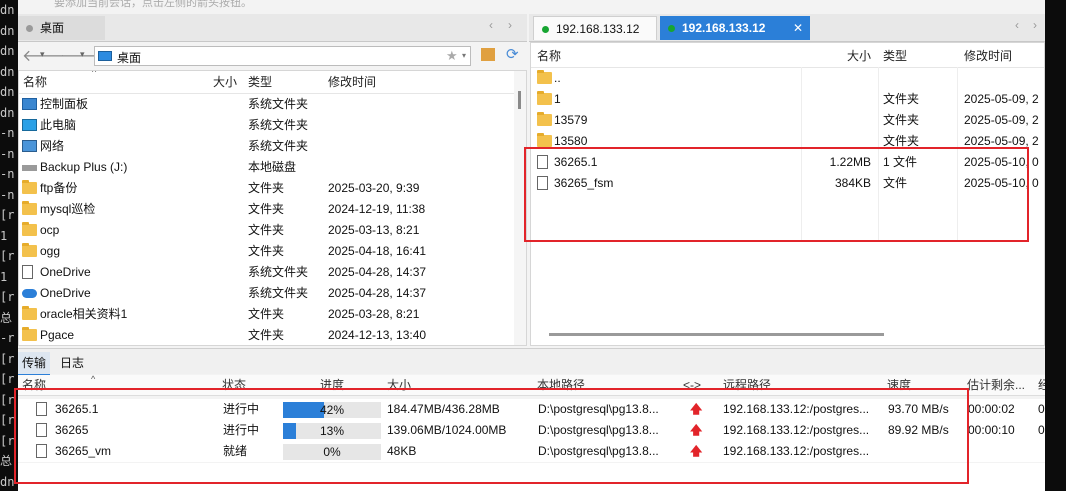  What do you see at coordinates (266, 146) in the screenshot?
I see `file-row: 网络 系统文件夹` at bounding box center [266, 146].